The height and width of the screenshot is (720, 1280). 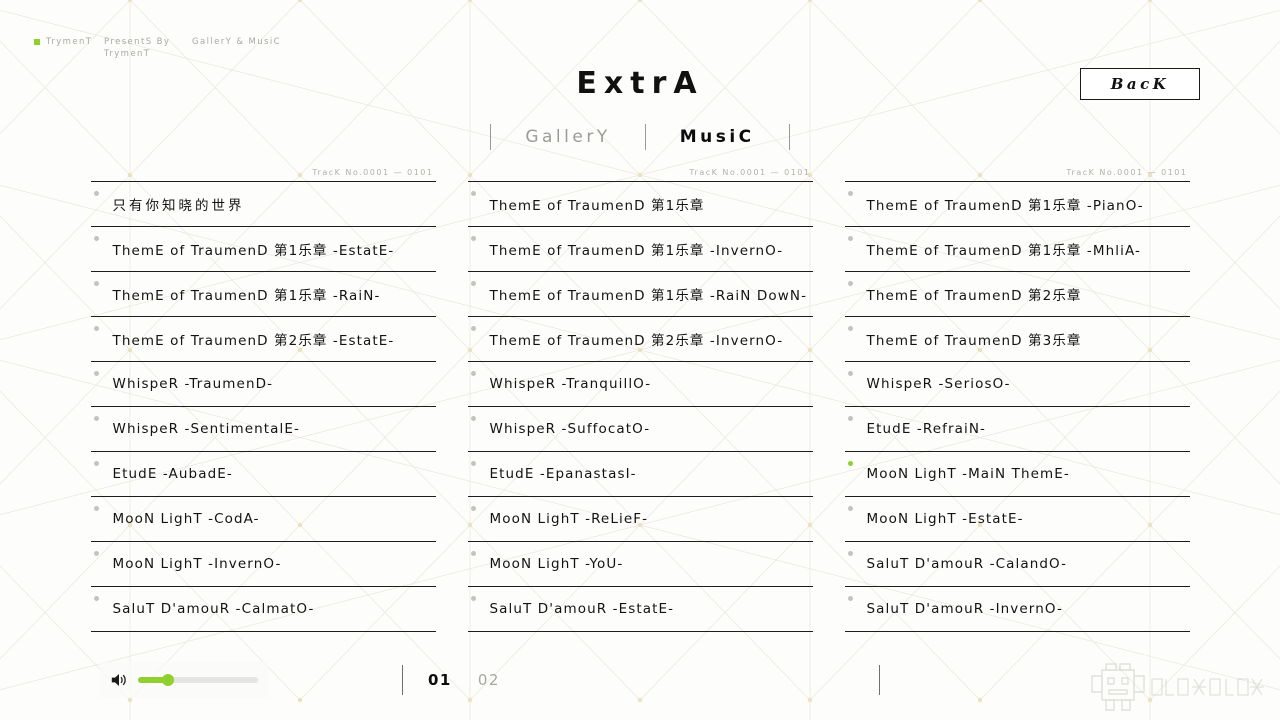 What do you see at coordinates (172, 474) in the screenshot?
I see `track-title: EtudE -AubadE-` at bounding box center [172, 474].